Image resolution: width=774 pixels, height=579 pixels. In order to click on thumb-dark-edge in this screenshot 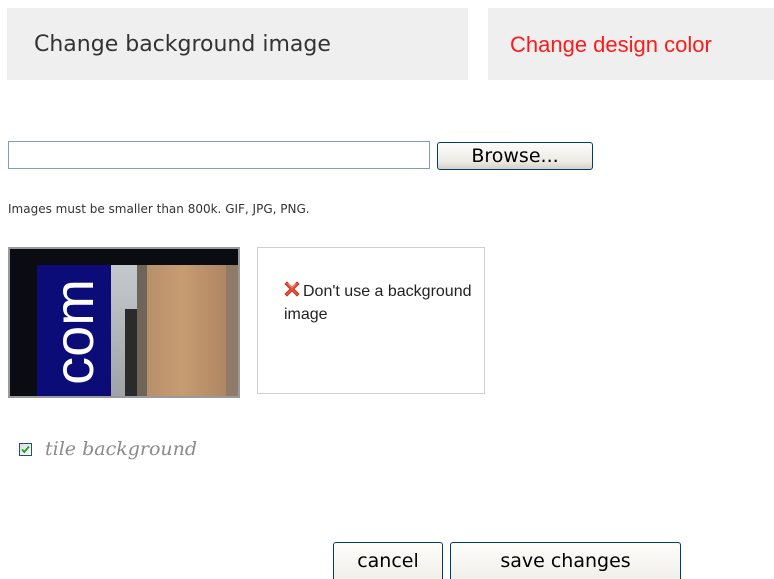, I will do `click(23, 322)`.